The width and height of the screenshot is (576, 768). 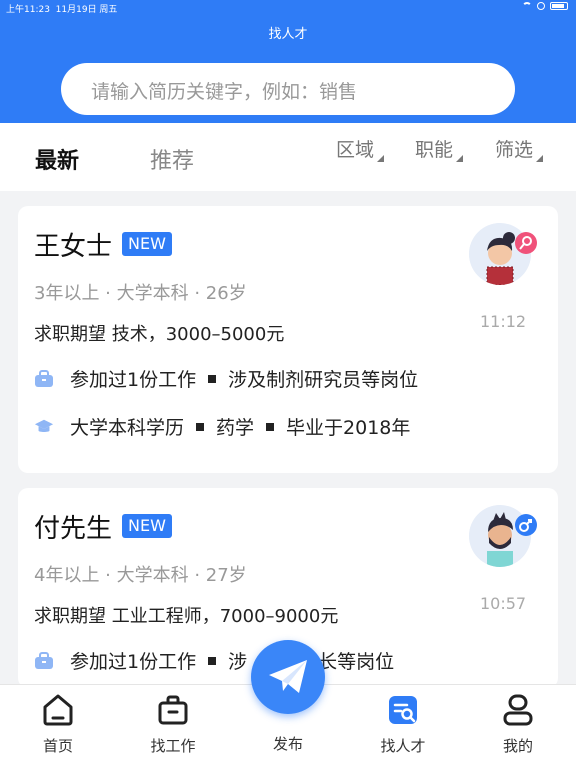 I want to click on status-time: 上午11:23 11月19日 周五, so click(x=62, y=10).